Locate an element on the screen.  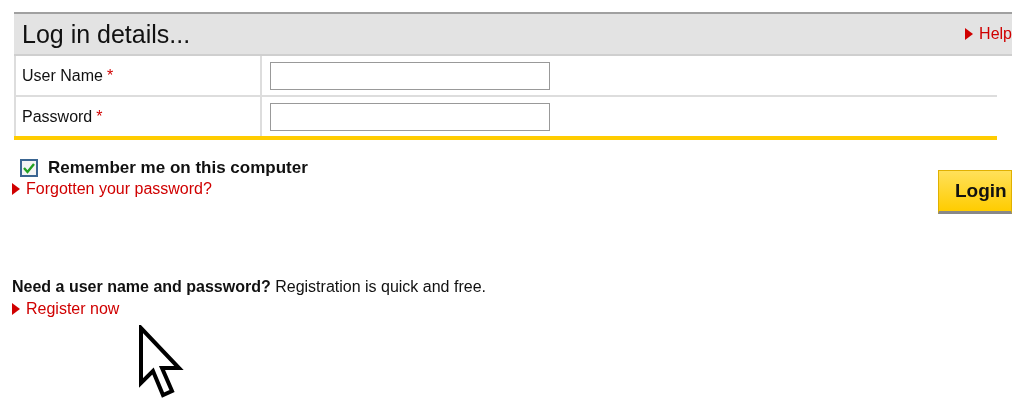
forgot-password-link: Forgotten your password? is located at coordinates (112, 189).